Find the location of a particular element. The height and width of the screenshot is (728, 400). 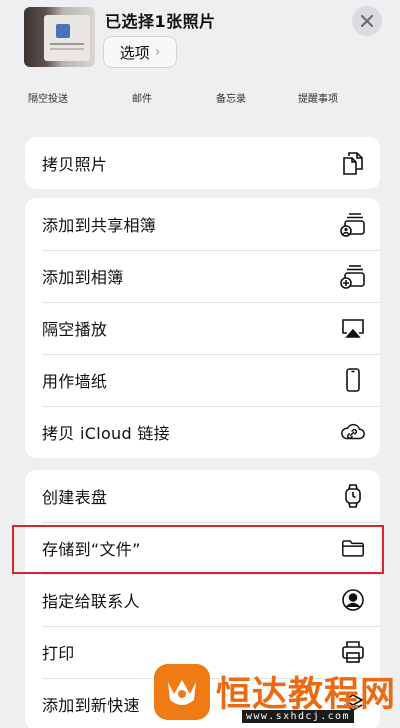

photo-thumbnail is located at coordinates (59, 37).